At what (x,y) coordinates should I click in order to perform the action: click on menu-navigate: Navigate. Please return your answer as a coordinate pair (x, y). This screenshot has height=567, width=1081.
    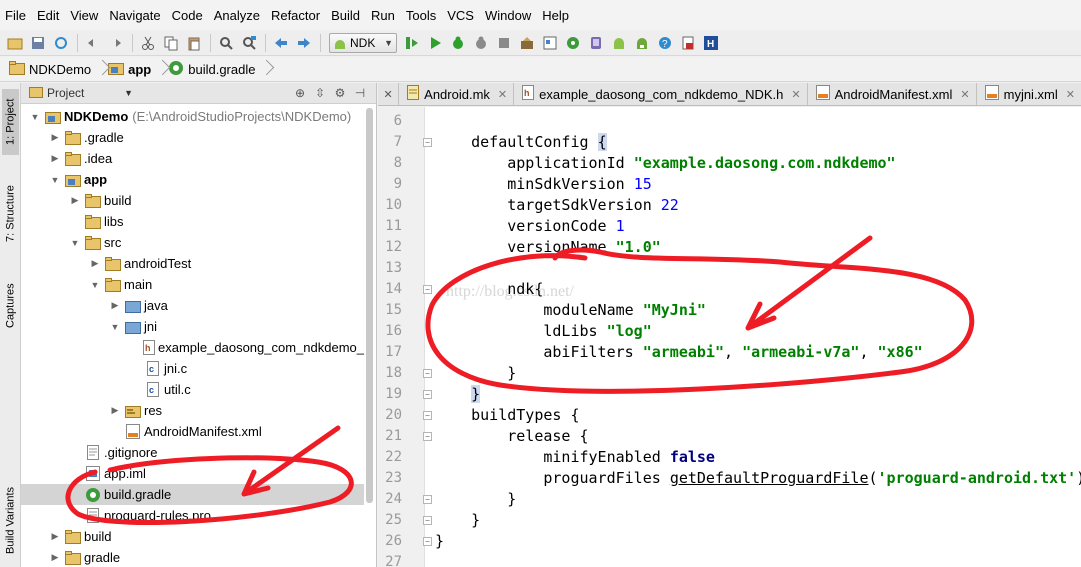
    Looking at the image, I should click on (138, 15).